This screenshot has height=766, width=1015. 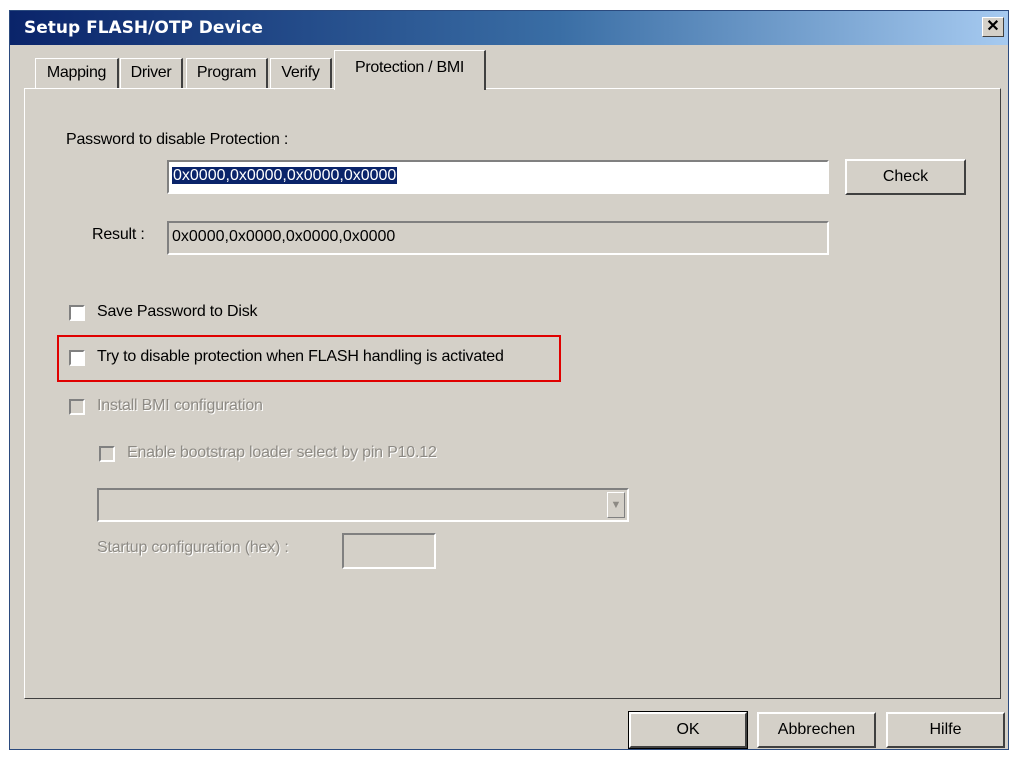 What do you see at coordinates (363, 505) in the screenshot?
I see `bmi-config-select: ▼` at bounding box center [363, 505].